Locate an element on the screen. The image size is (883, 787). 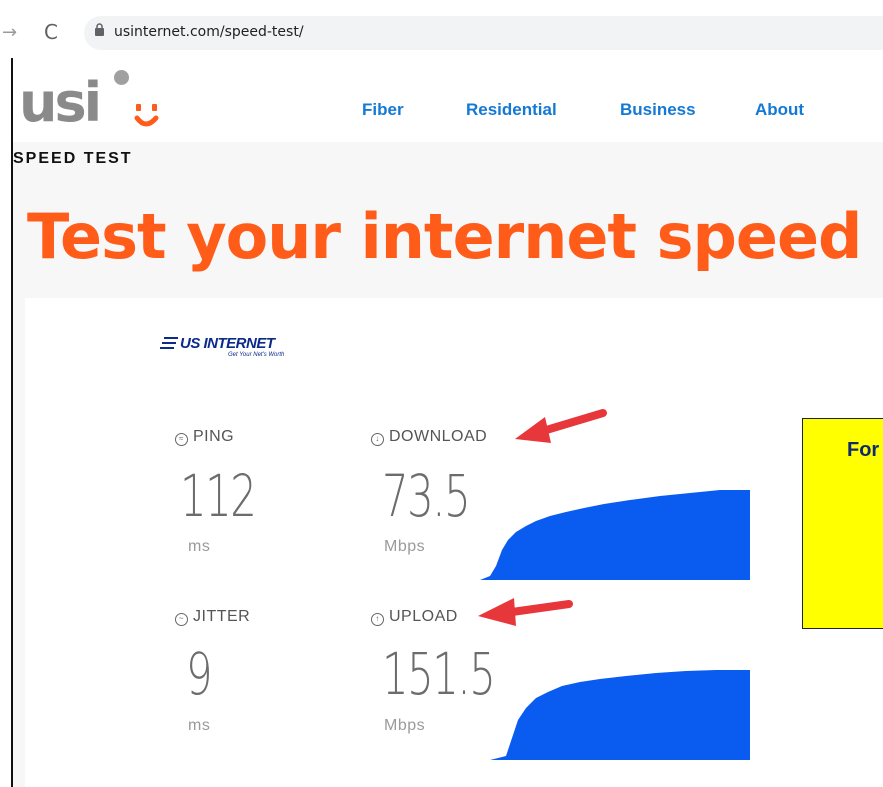
subhead-bar: SPEED TEST is located at coordinates (448, 167).